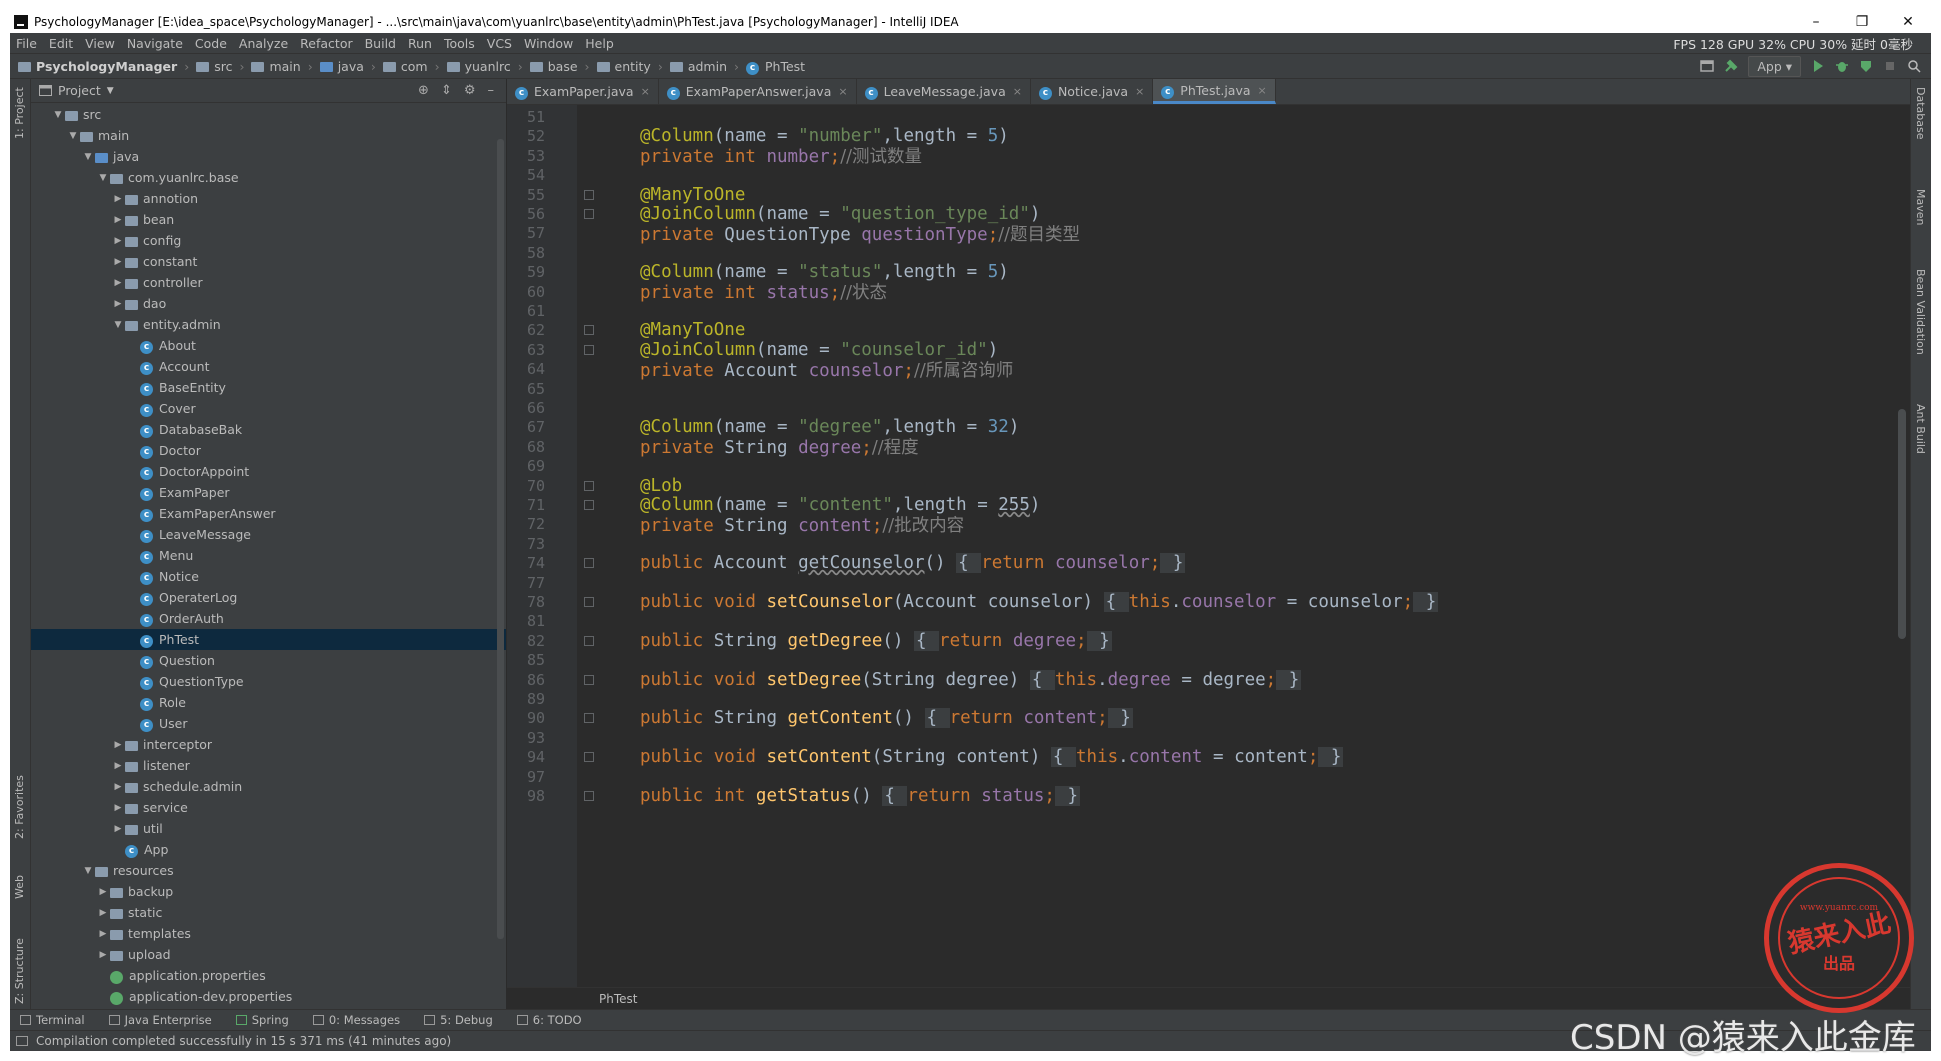  Describe the element at coordinates (268, 744) in the screenshot. I see `tree-item: ▶ interceptor` at that location.